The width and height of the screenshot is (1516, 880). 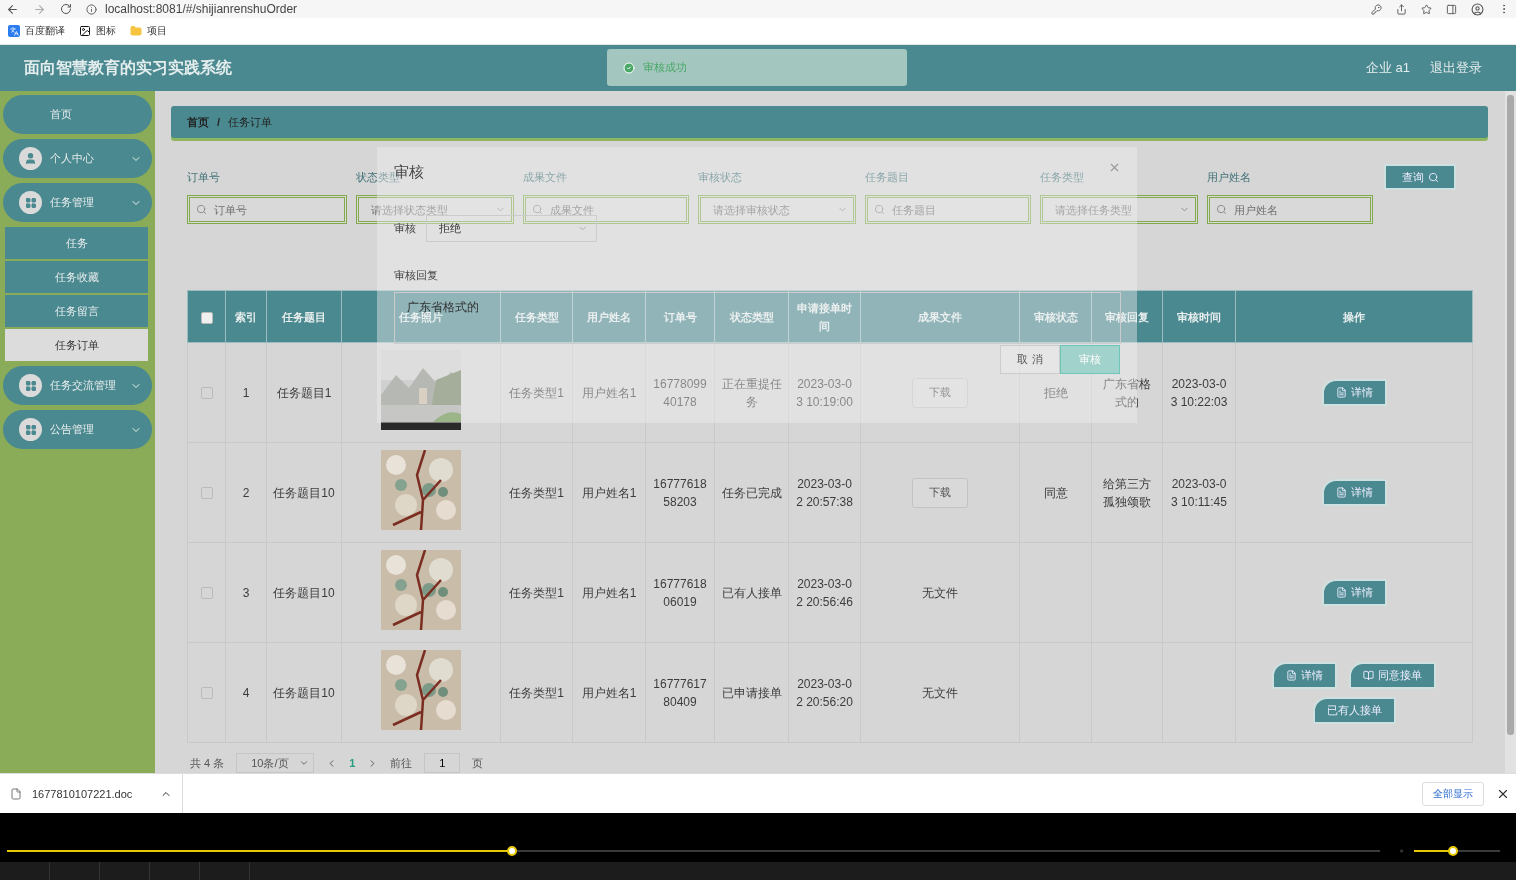 What do you see at coordinates (751, 692) in the screenshot?
I see `table-cell: 已申请接单` at bounding box center [751, 692].